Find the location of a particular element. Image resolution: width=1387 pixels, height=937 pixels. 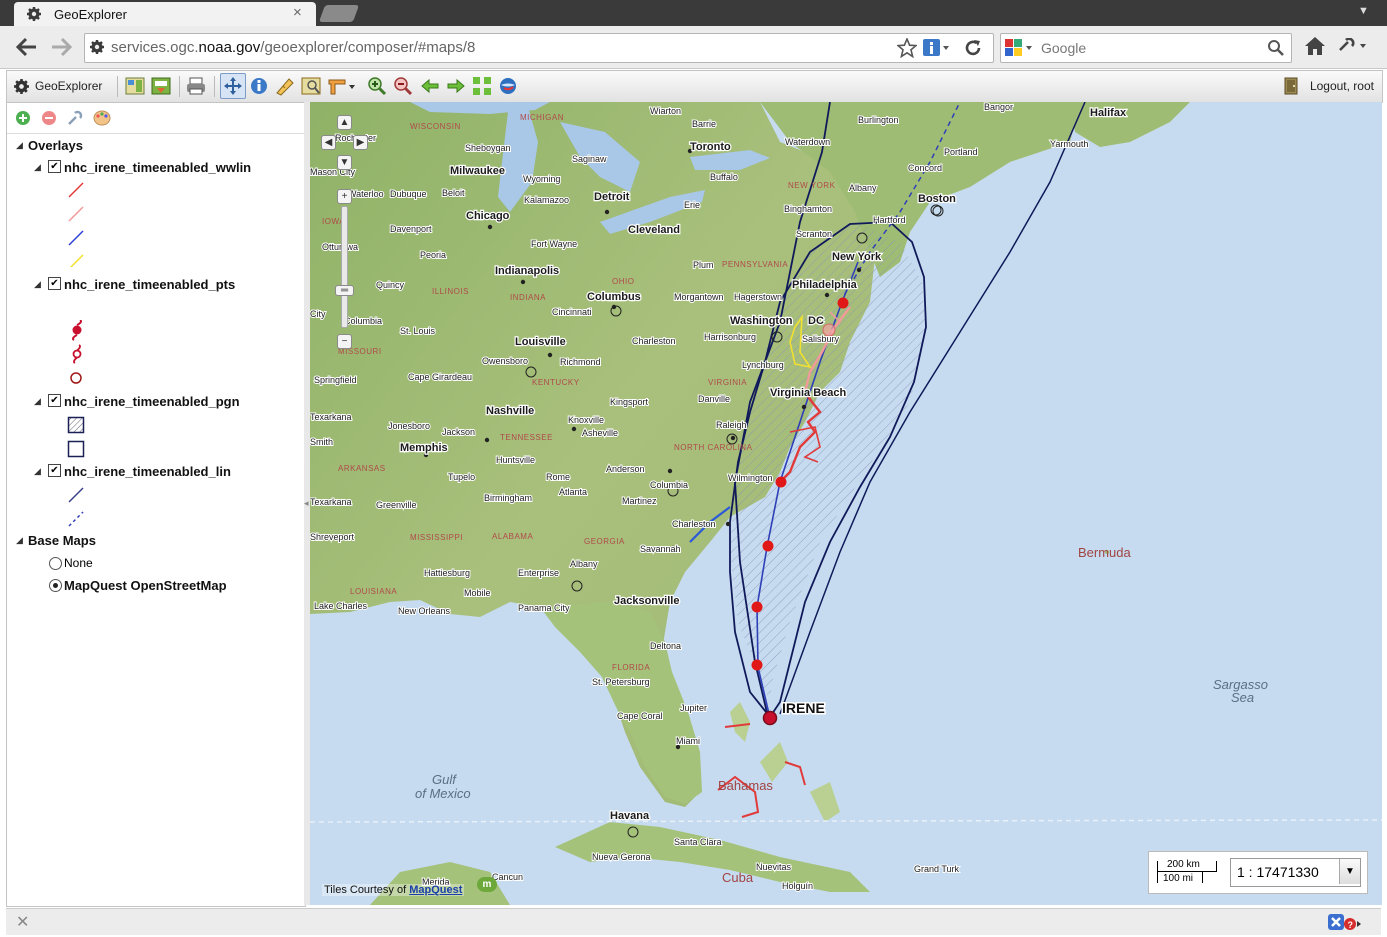

browser-tab-strip: GeoExplorer × ▼ is located at coordinates (693, 13).